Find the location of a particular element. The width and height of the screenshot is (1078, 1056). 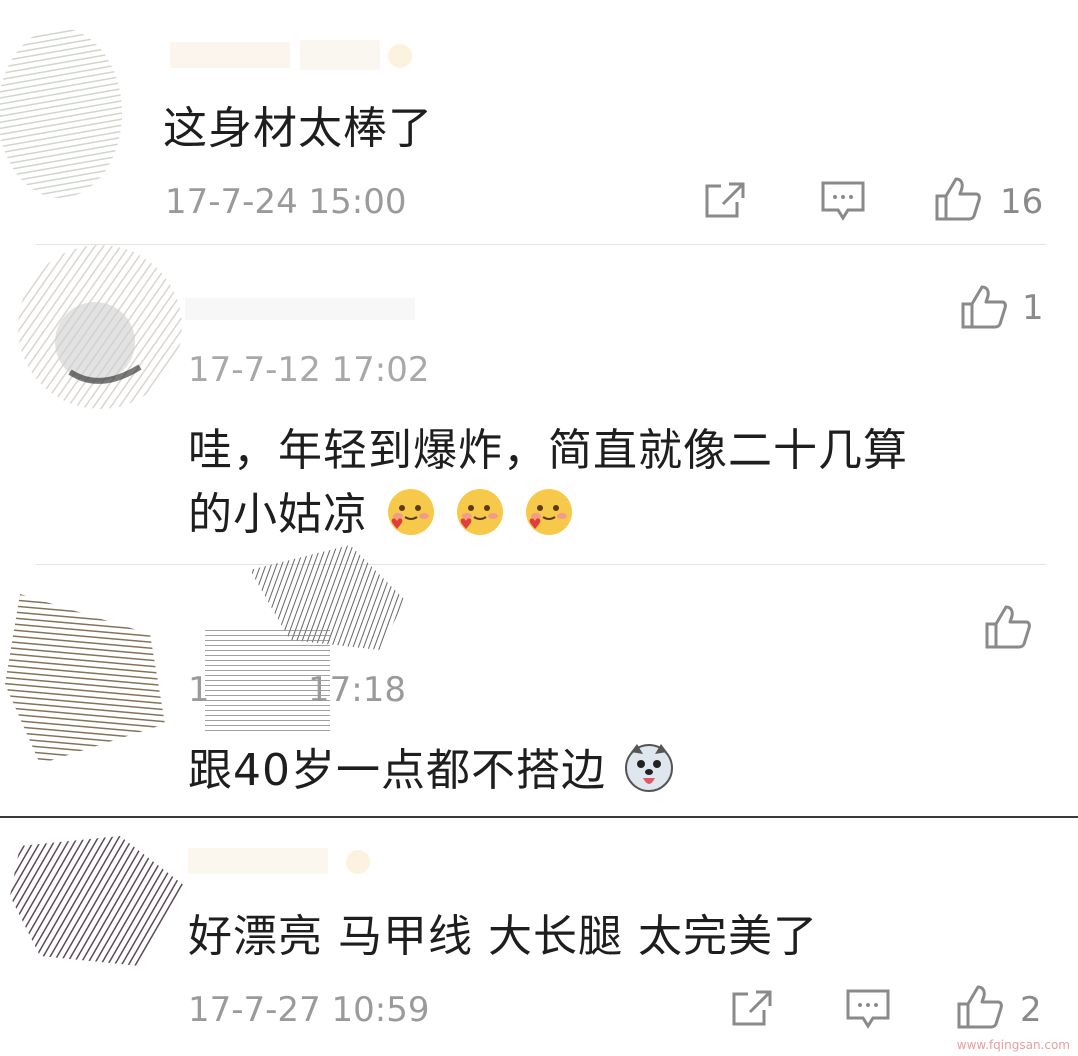

comment-time: 17-7-12 17:02 is located at coordinates (309, 370).